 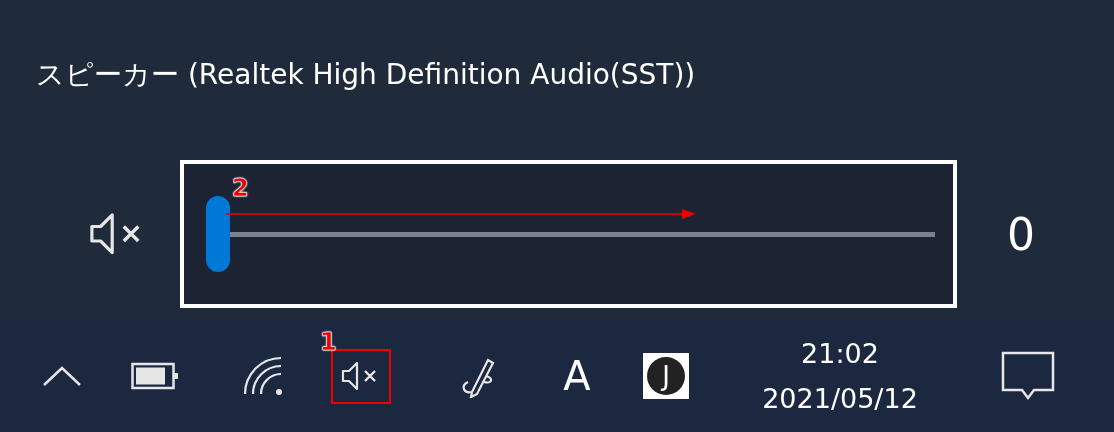 What do you see at coordinates (840, 398) in the screenshot?
I see `clock-date: 2021/05/12` at bounding box center [840, 398].